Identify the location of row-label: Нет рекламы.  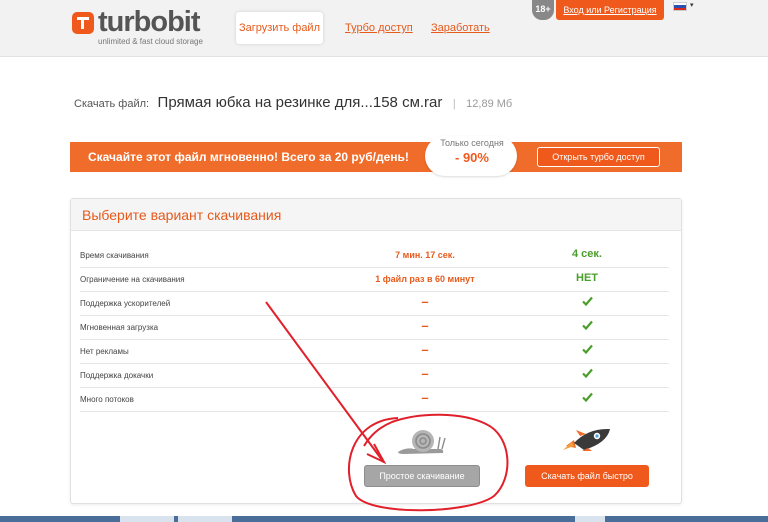
(104, 351).